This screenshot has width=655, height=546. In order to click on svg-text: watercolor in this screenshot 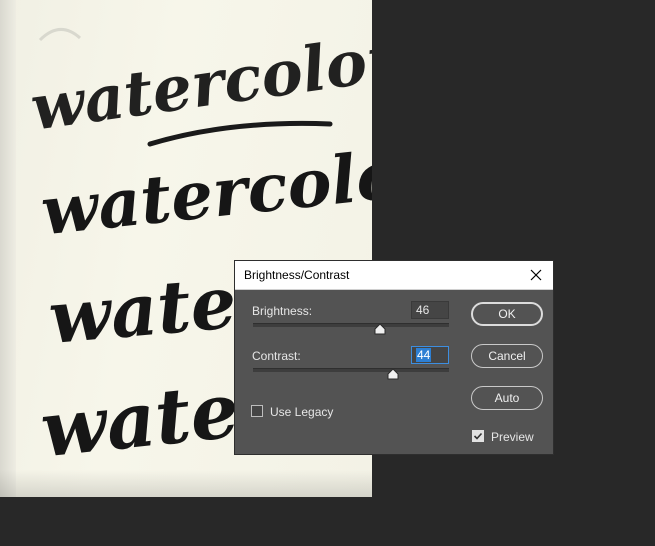, I will do `click(204, 190)`.